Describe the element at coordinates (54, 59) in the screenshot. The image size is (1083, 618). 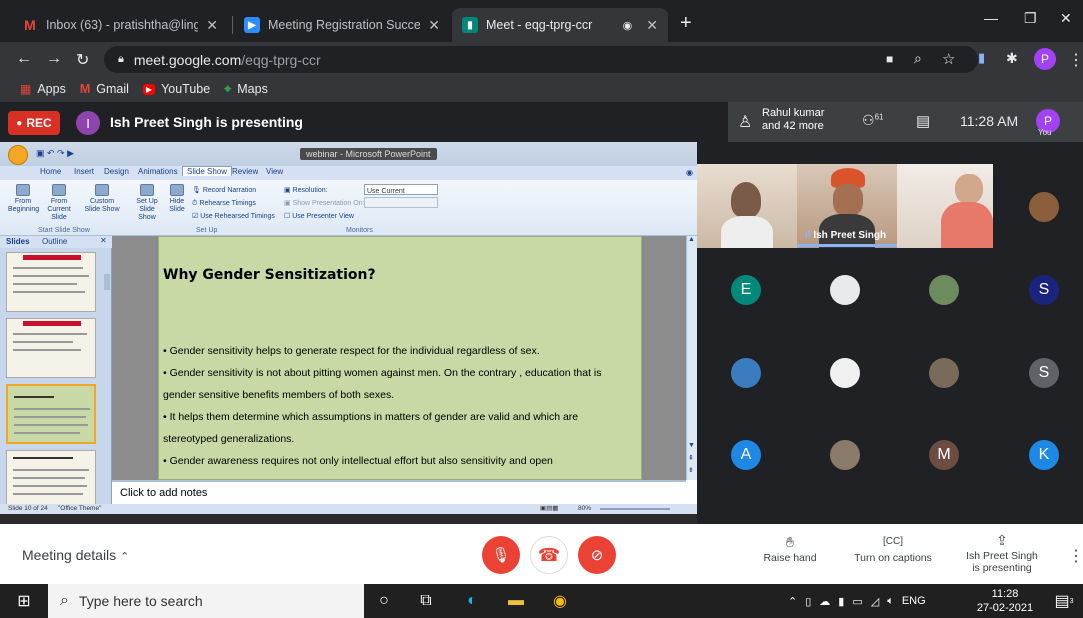
I see `forward-icon: →` at that location.